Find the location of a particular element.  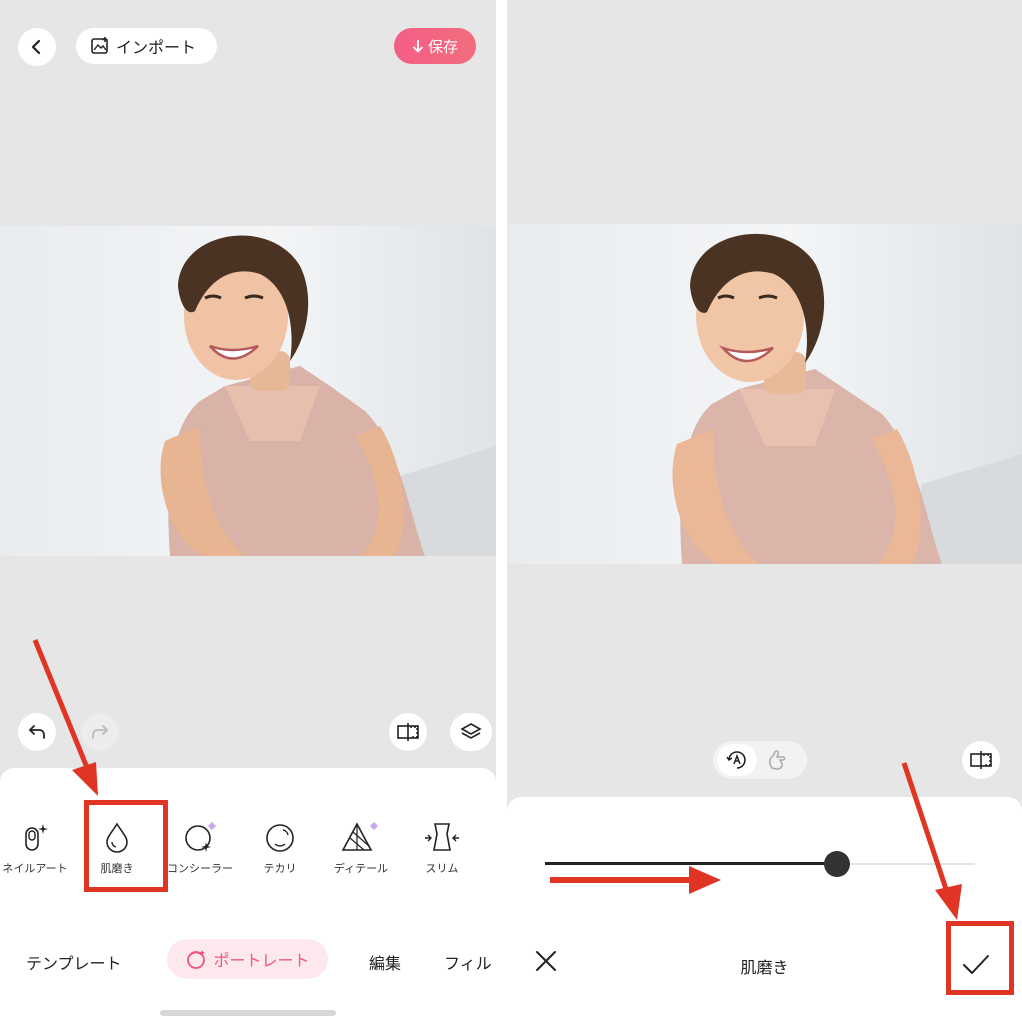

highlight-box-skin-tool is located at coordinates (126, 846).